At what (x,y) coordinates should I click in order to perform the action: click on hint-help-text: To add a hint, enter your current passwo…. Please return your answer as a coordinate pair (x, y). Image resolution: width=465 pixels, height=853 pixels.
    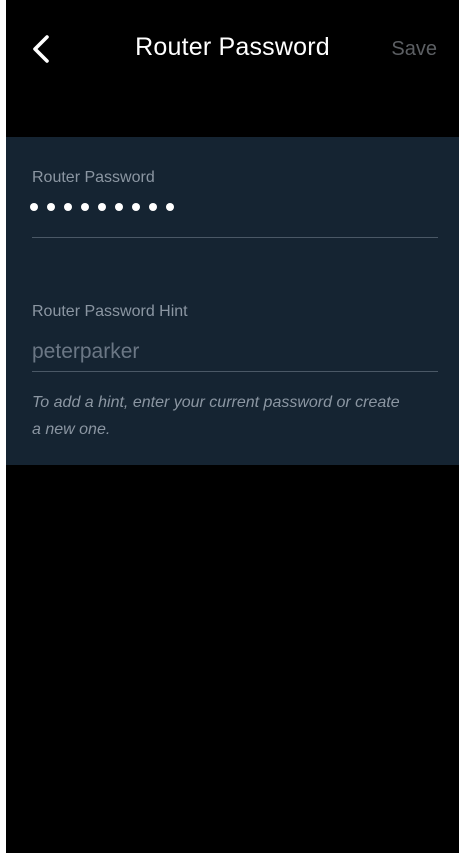
    Looking at the image, I should click on (216, 416).